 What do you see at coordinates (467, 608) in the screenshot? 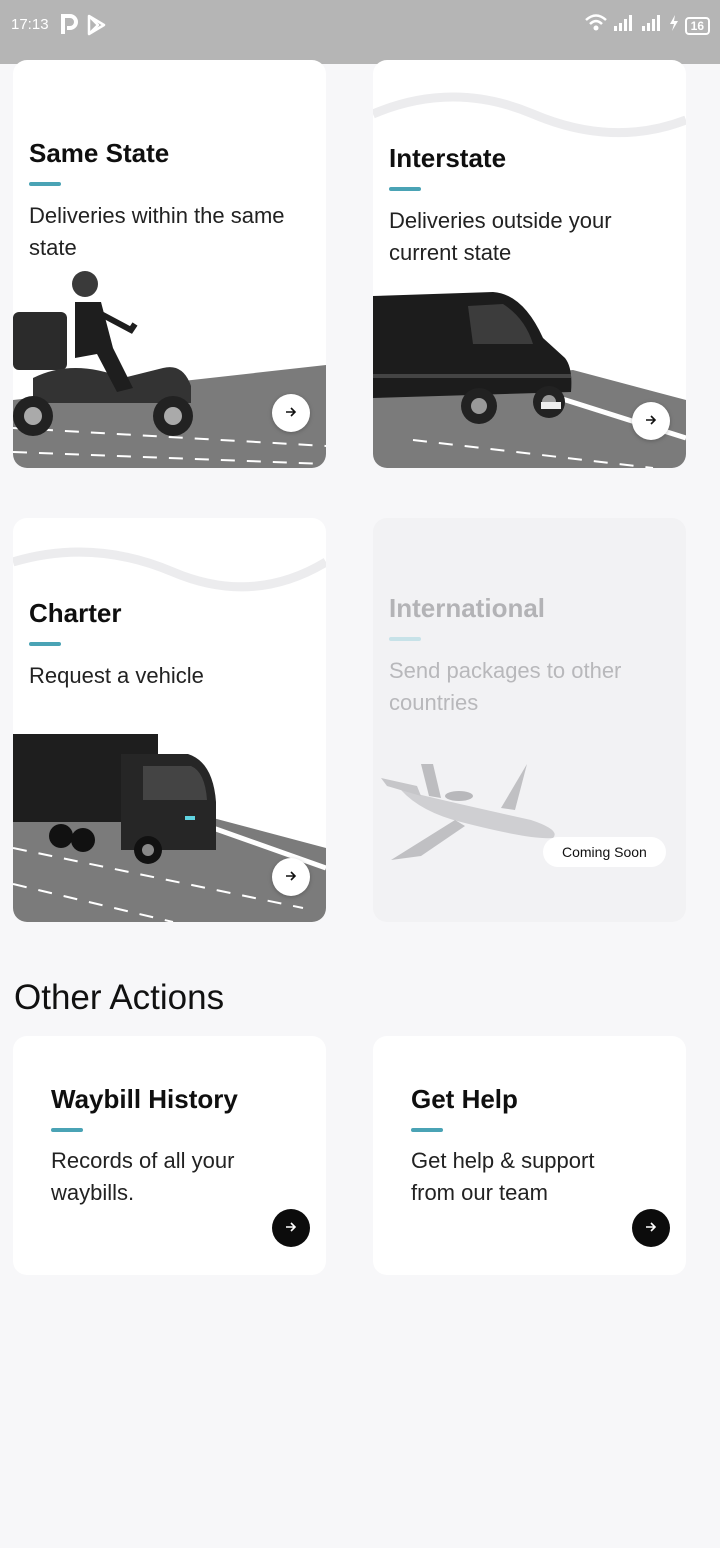
I see `card-title: International` at bounding box center [467, 608].